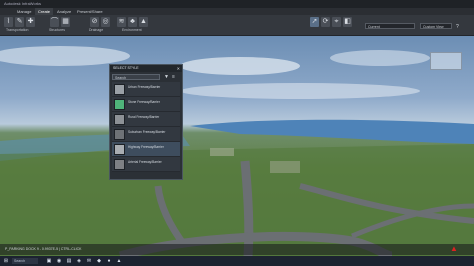 This screenshot has height=266, width=474. Describe the element at coordinates (24, 11) in the screenshot. I see `tab-manage: Manage` at that location.